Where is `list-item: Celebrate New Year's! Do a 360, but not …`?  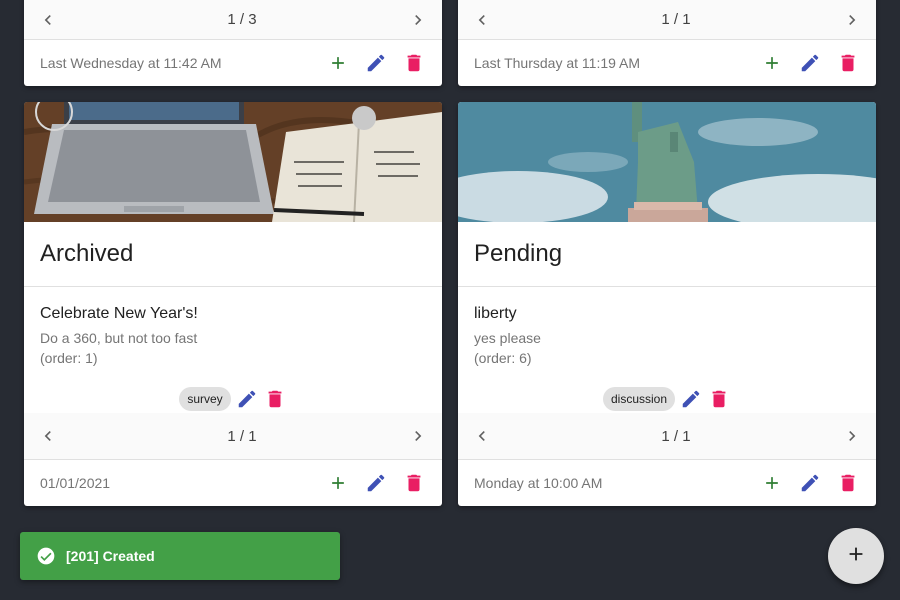 list-item: Celebrate New Year's! Do a 360, but not … is located at coordinates (233, 350).